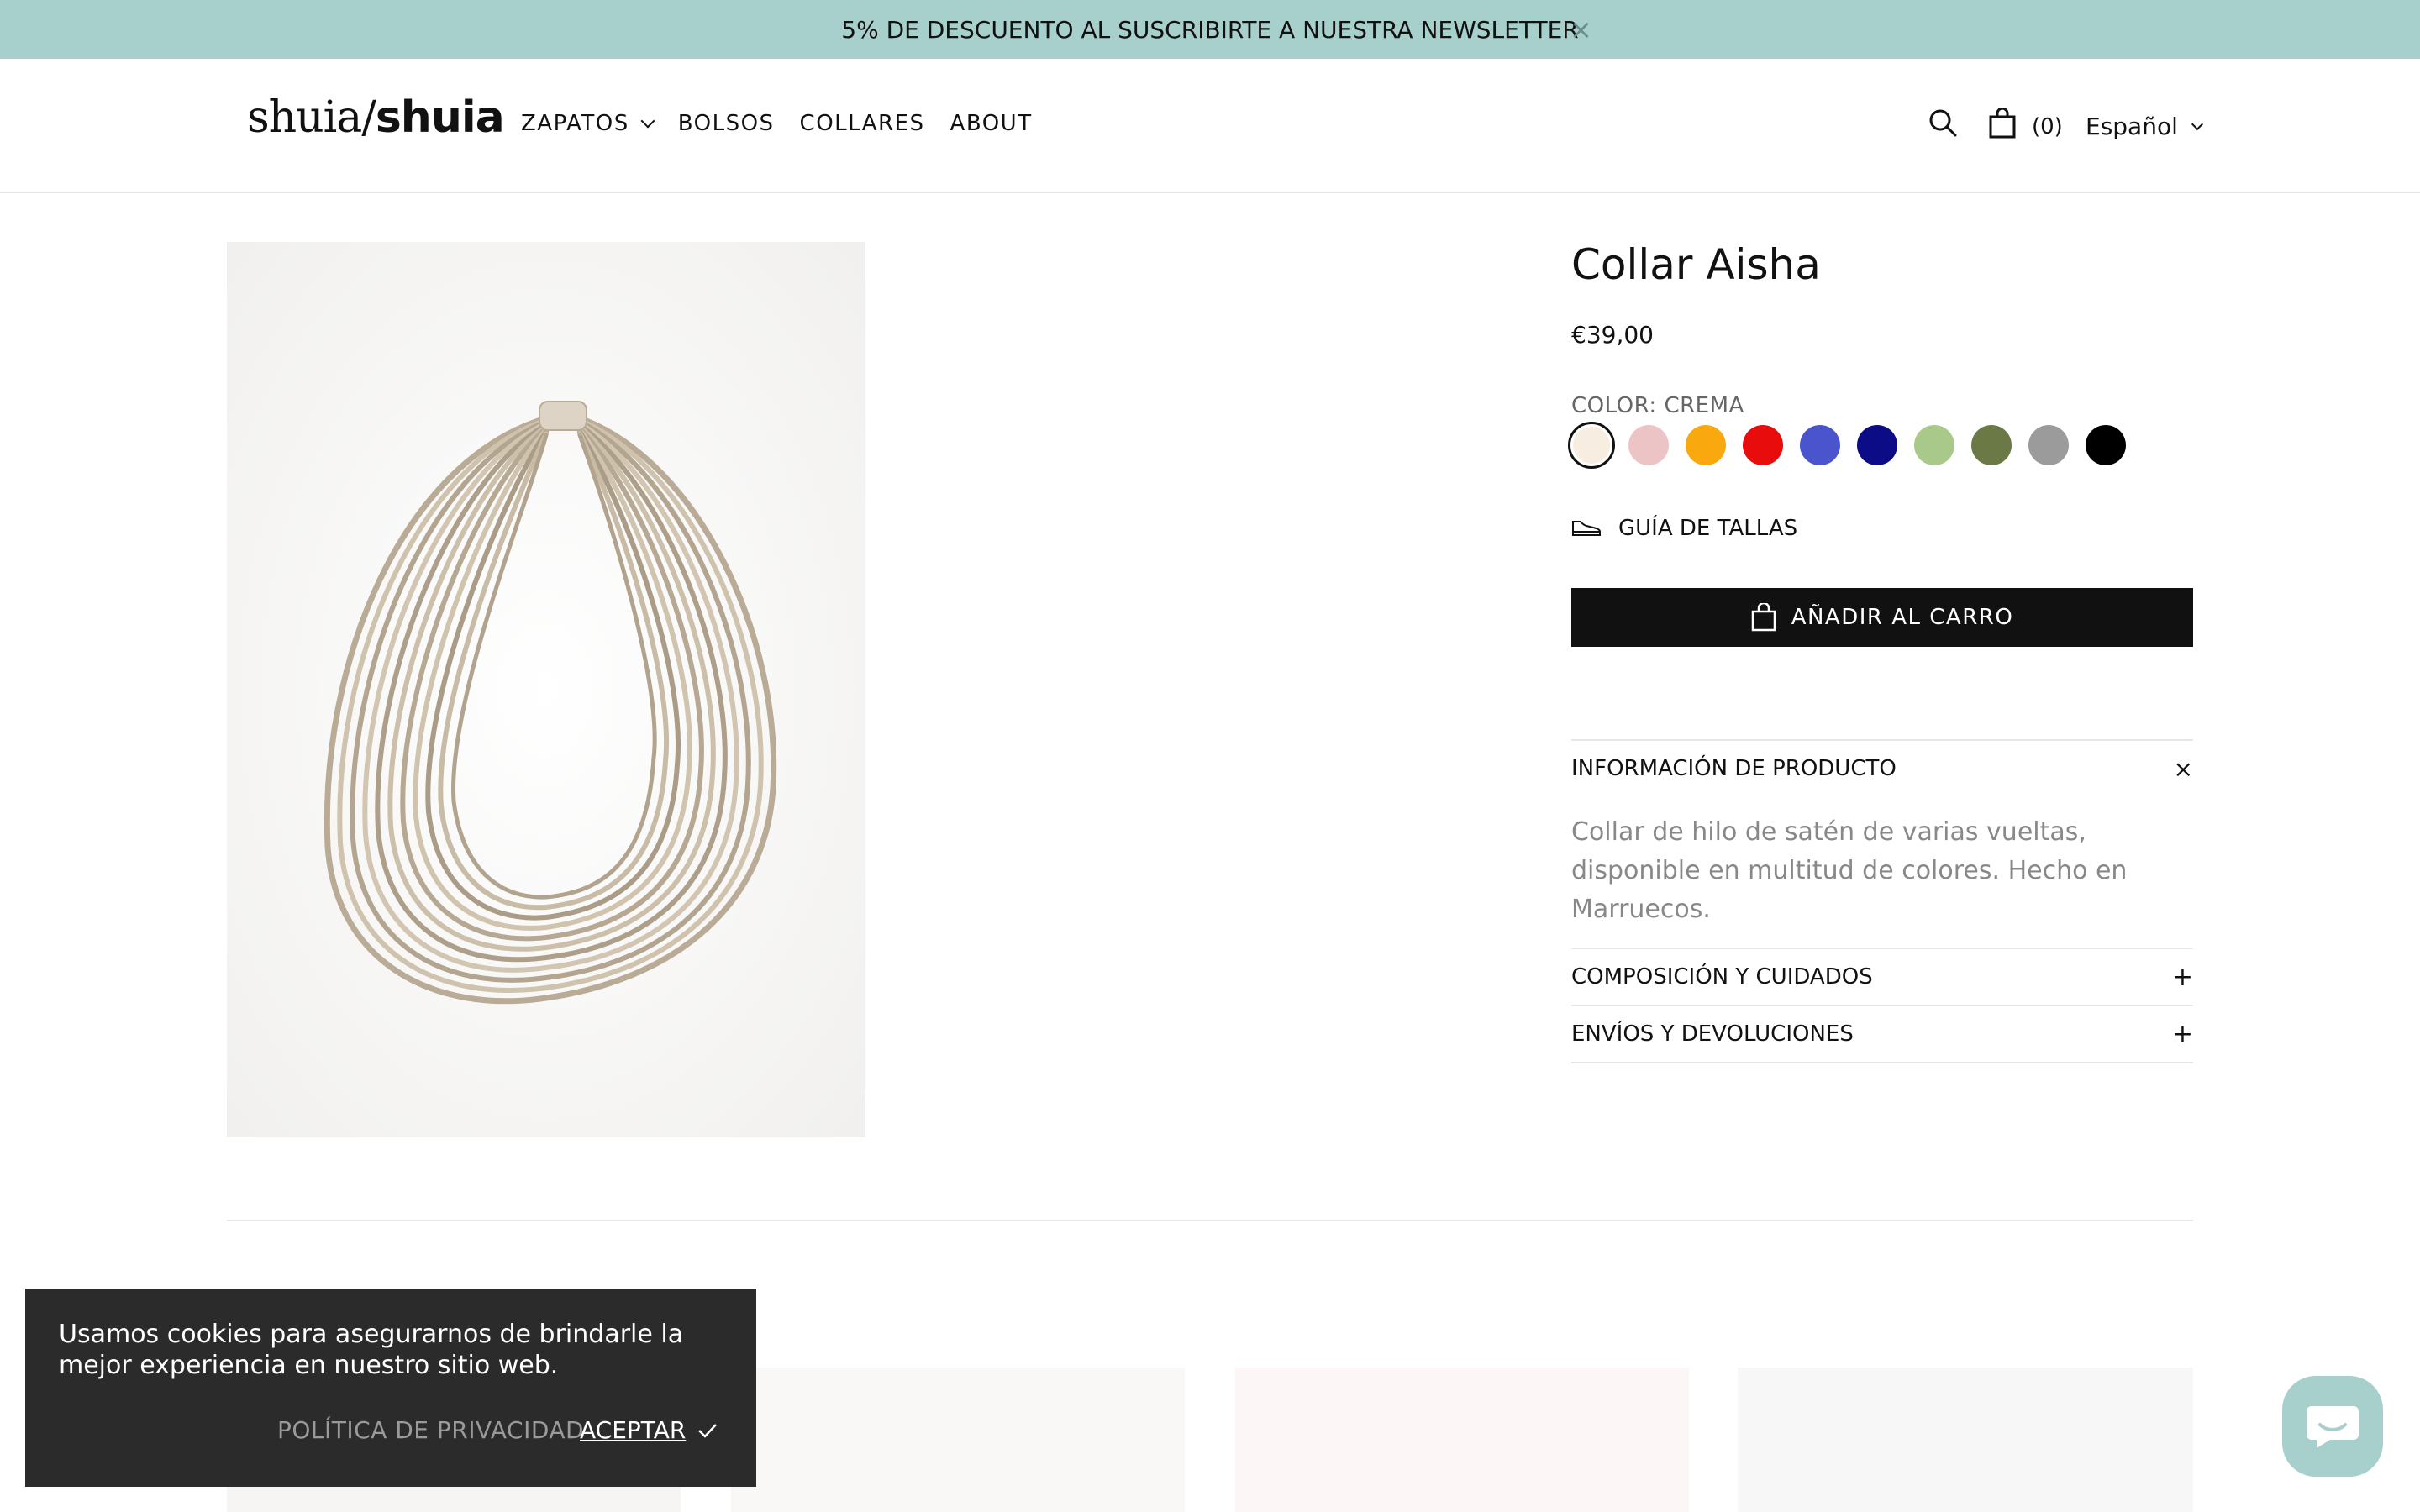  Describe the element at coordinates (440, 117) in the screenshot. I see `logo-part-2: shuia` at that location.